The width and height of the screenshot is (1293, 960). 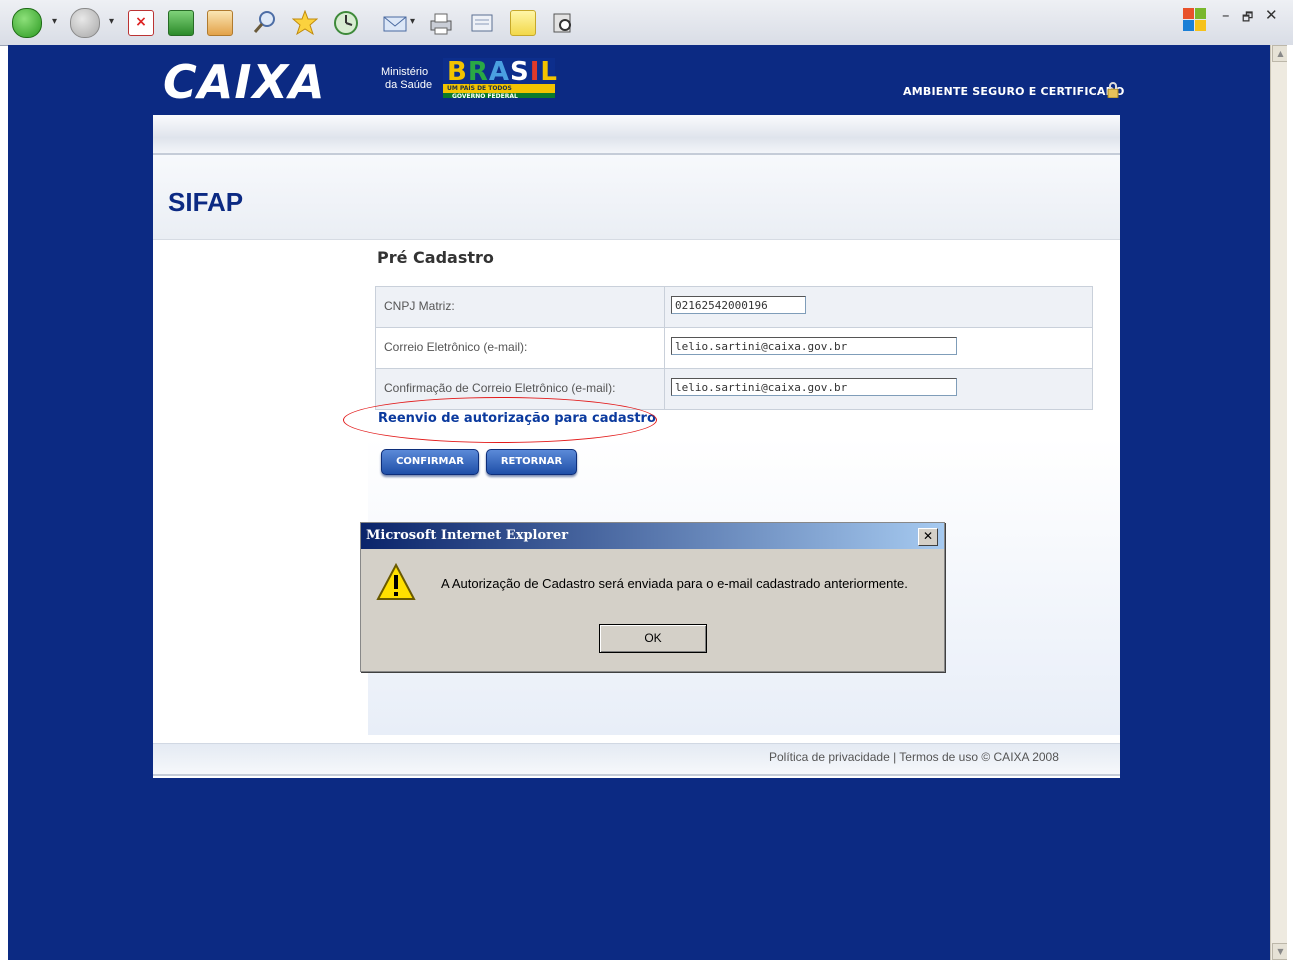 What do you see at coordinates (220, 23) in the screenshot?
I see `home-icon` at bounding box center [220, 23].